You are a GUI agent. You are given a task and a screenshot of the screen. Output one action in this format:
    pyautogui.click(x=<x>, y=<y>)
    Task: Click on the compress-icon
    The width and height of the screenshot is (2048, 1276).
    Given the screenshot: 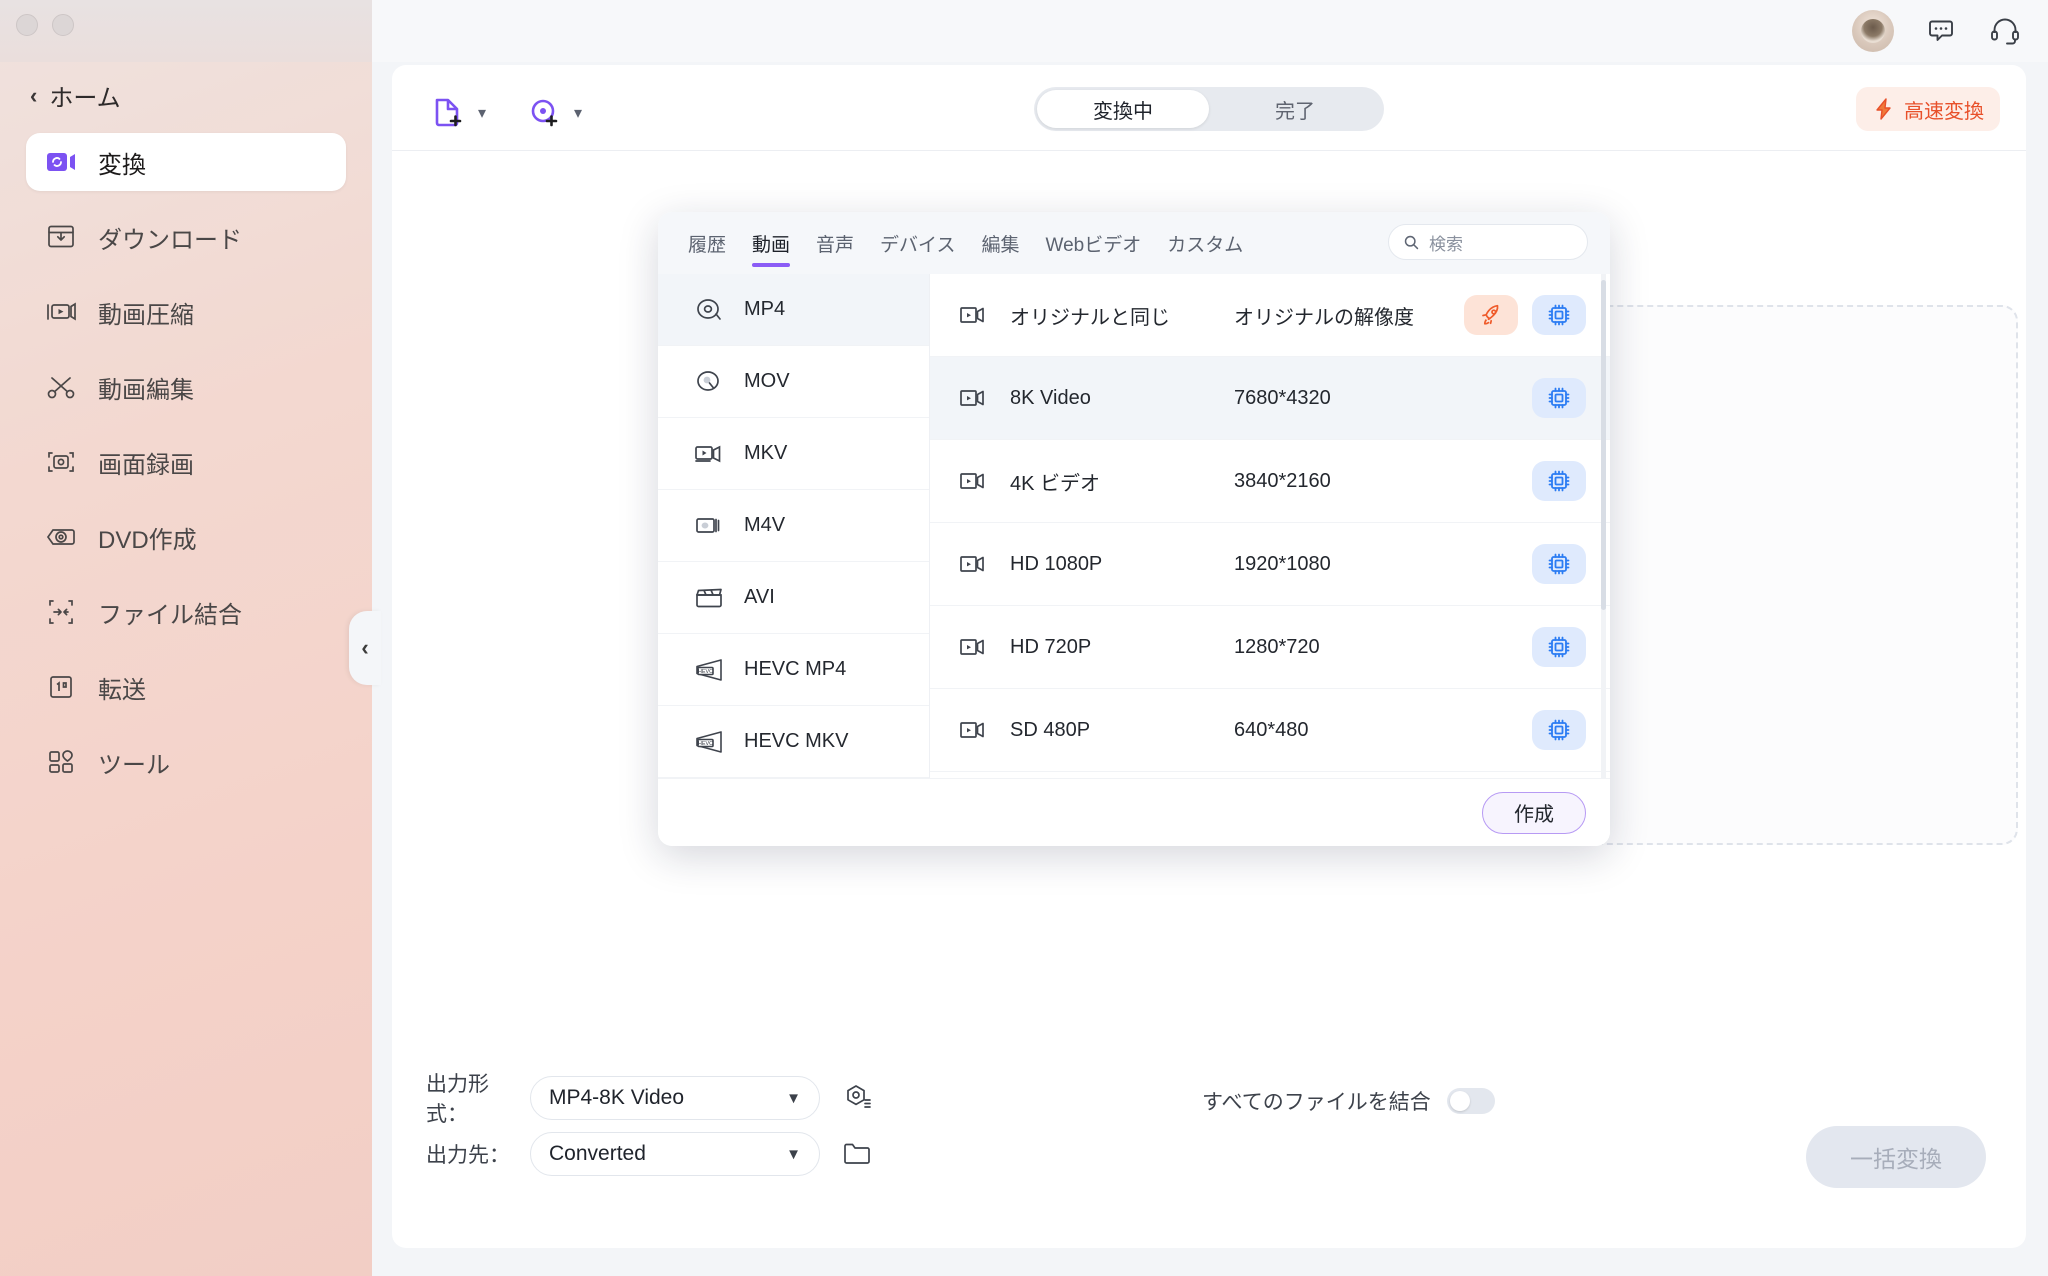 What is the action you would take?
    pyautogui.click(x=61, y=312)
    